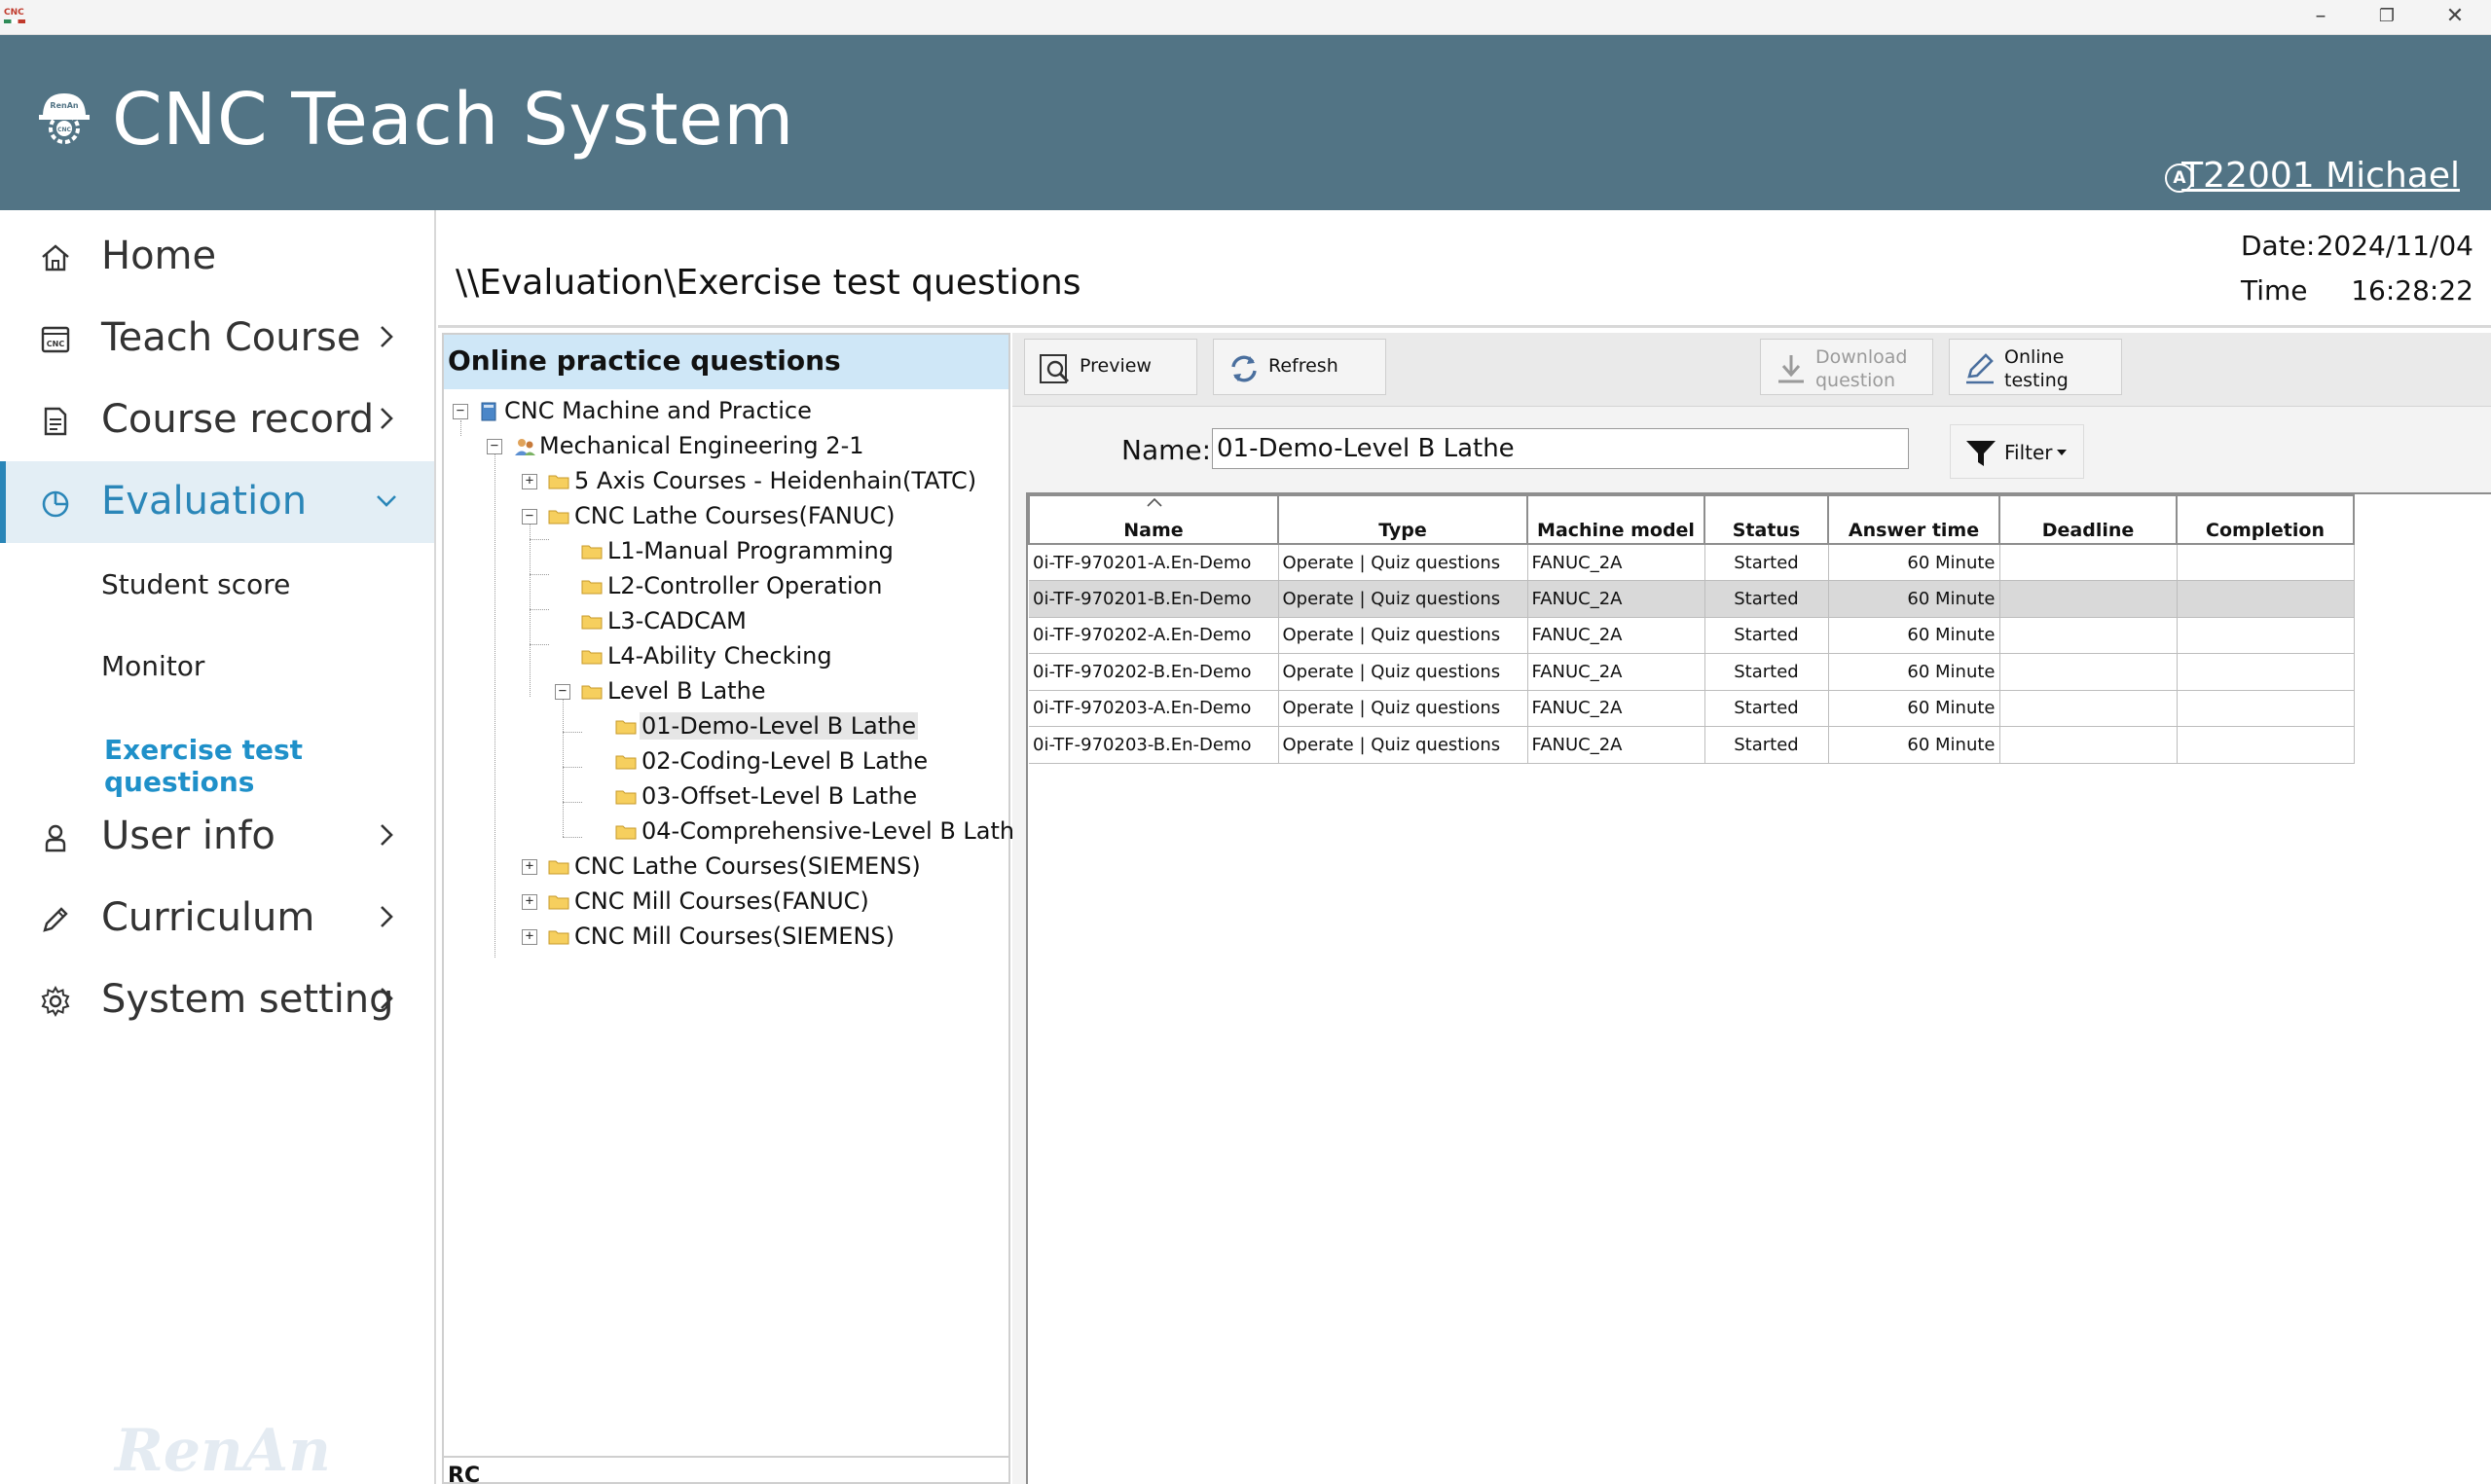  I want to click on tree-node-level-b-lathe: − Level B Lathe, so click(724, 691).